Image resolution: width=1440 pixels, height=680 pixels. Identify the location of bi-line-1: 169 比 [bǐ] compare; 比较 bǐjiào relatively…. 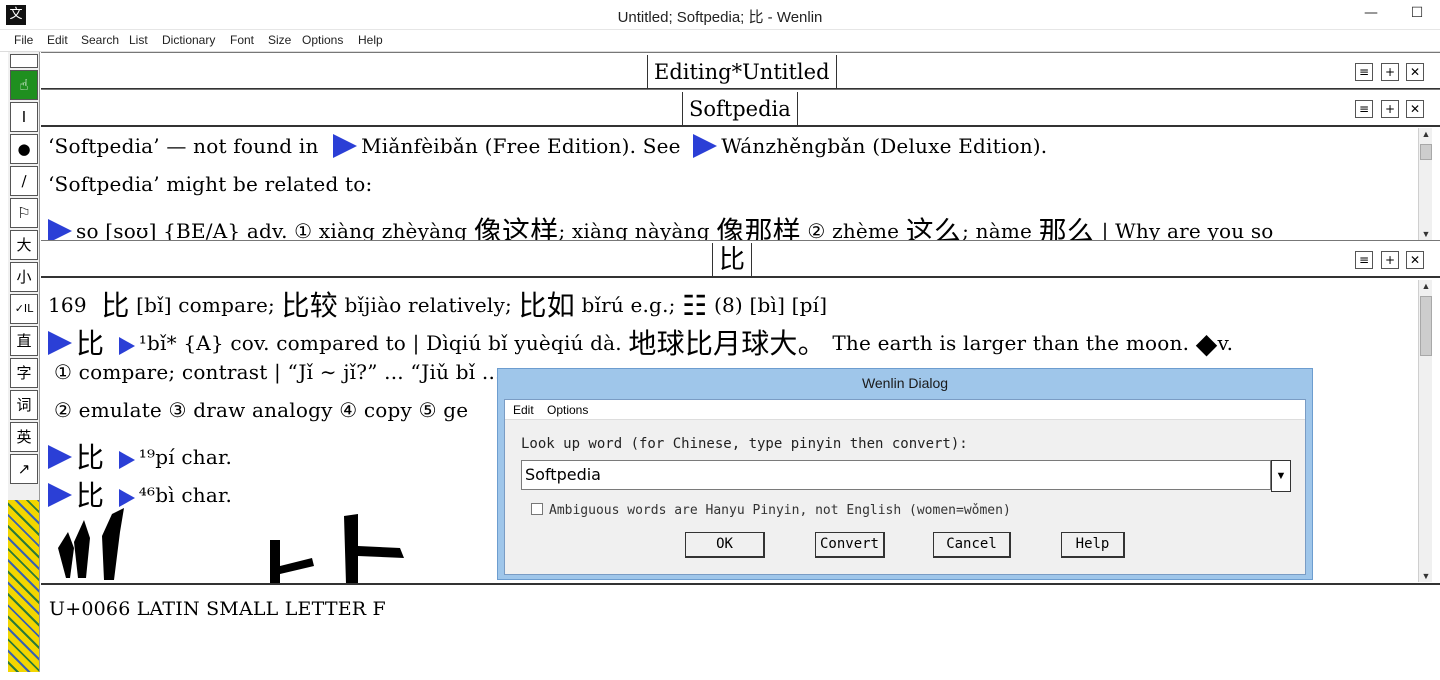
(437, 304).